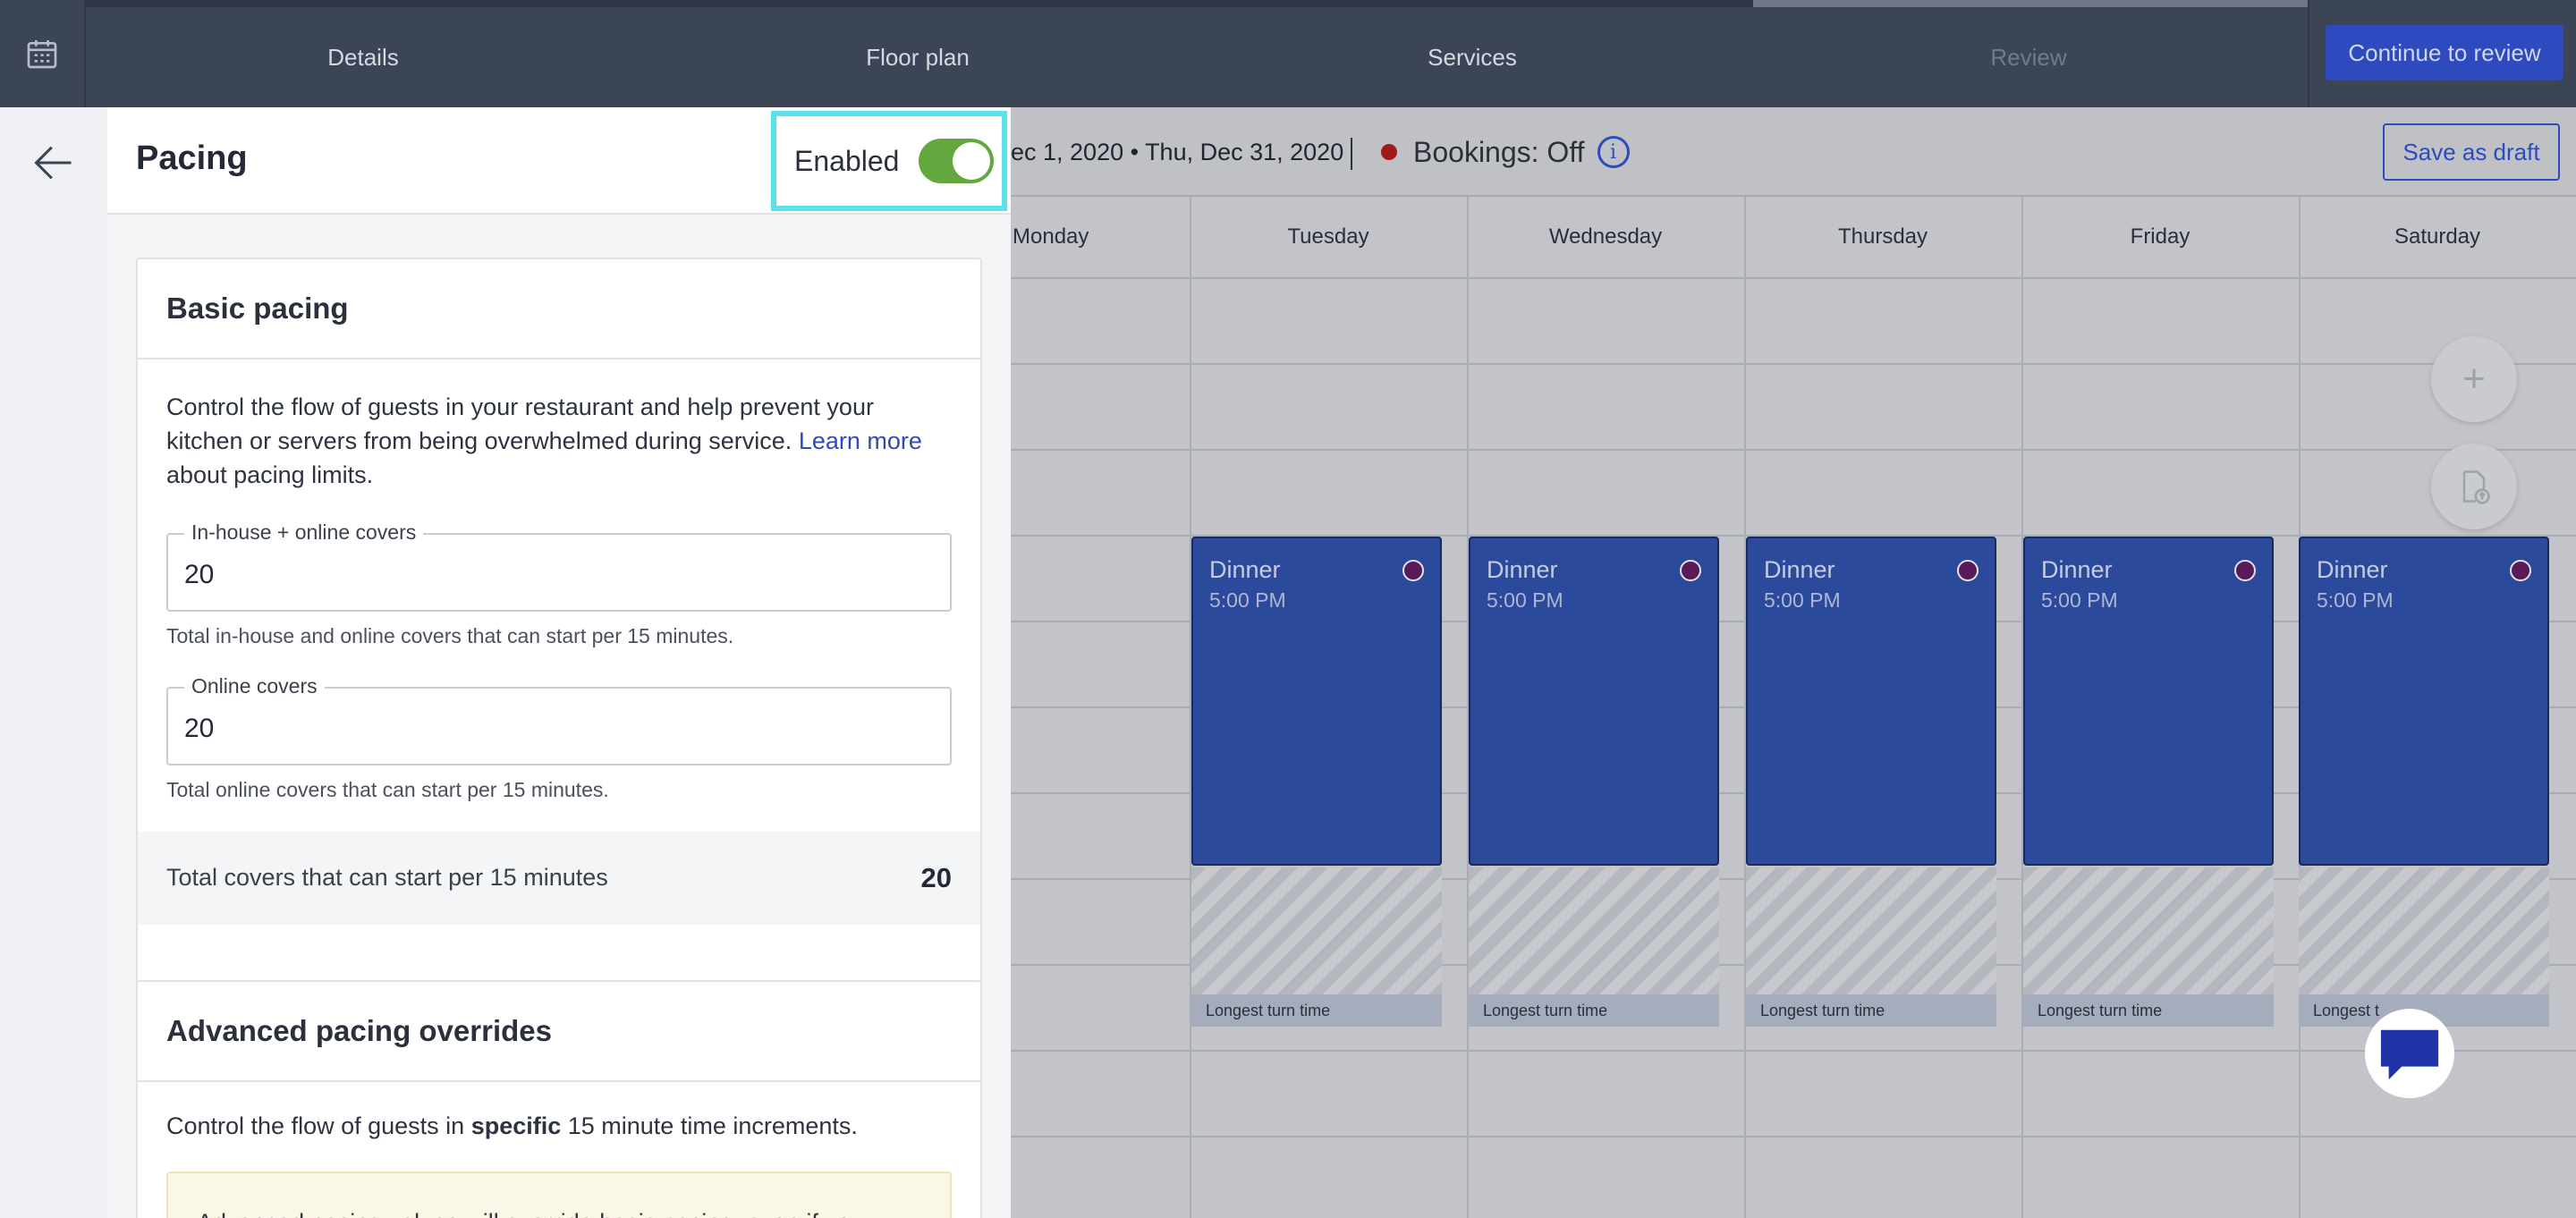 This screenshot has width=2576, height=1218. I want to click on day-header-wednesday: Wednesday, so click(1605, 238).